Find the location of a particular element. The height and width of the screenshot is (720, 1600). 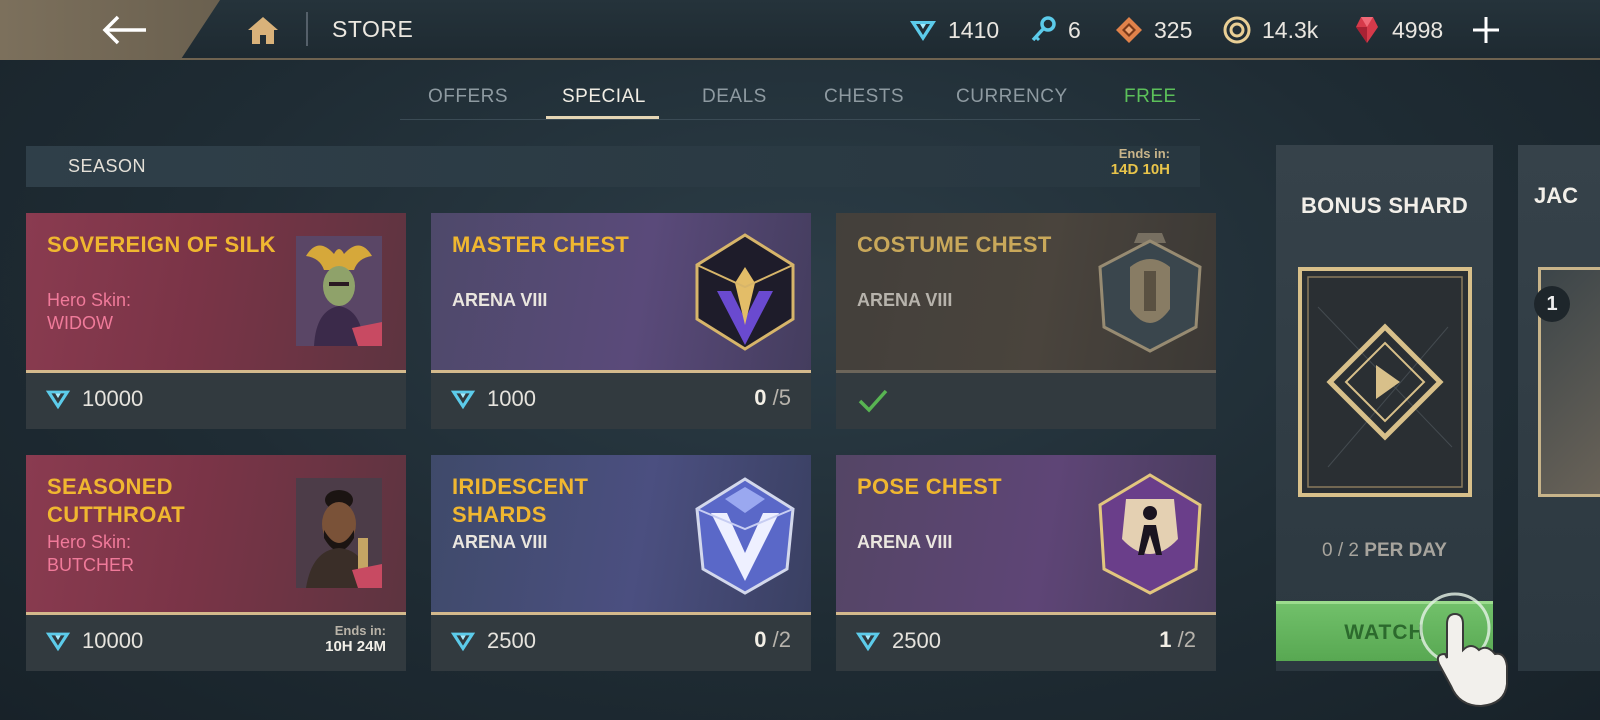

bonus-shard-panel: BONUS SHARD 0 / 2 PER DAY WATCH is located at coordinates (1384, 408).